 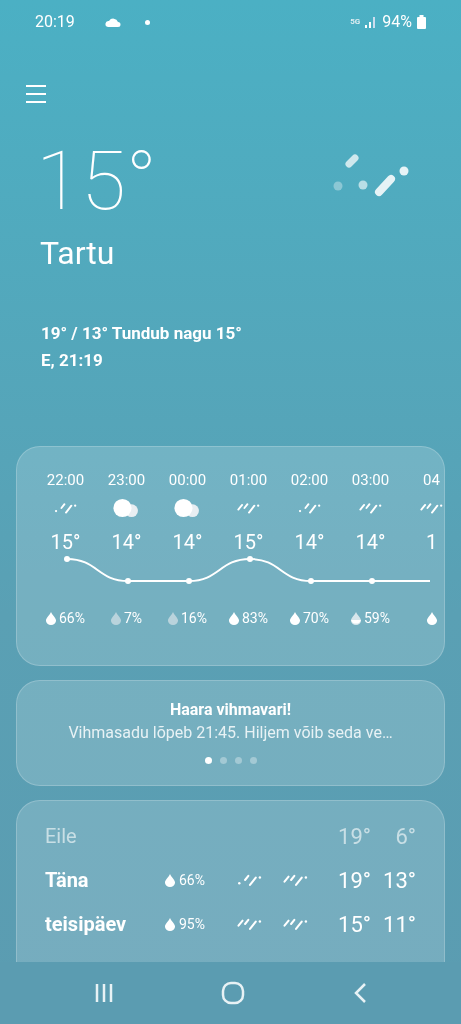 I want to click on hour-label: 03:00, so click(x=370, y=479).